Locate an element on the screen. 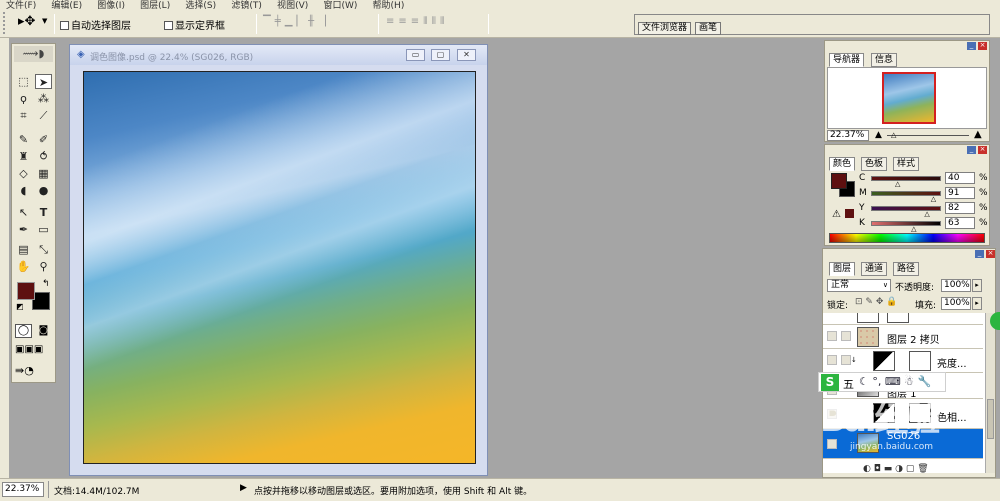 The height and width of the screenshot is (501, 1000). navigator-thumbnail is located at coordinates (909, 98).